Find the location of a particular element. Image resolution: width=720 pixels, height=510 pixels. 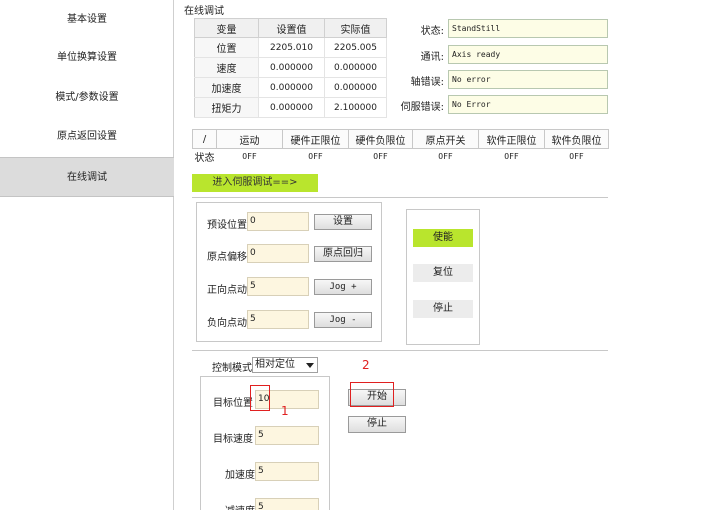

preset-position-label: 预设位置 is located at coordinates (227, 225).